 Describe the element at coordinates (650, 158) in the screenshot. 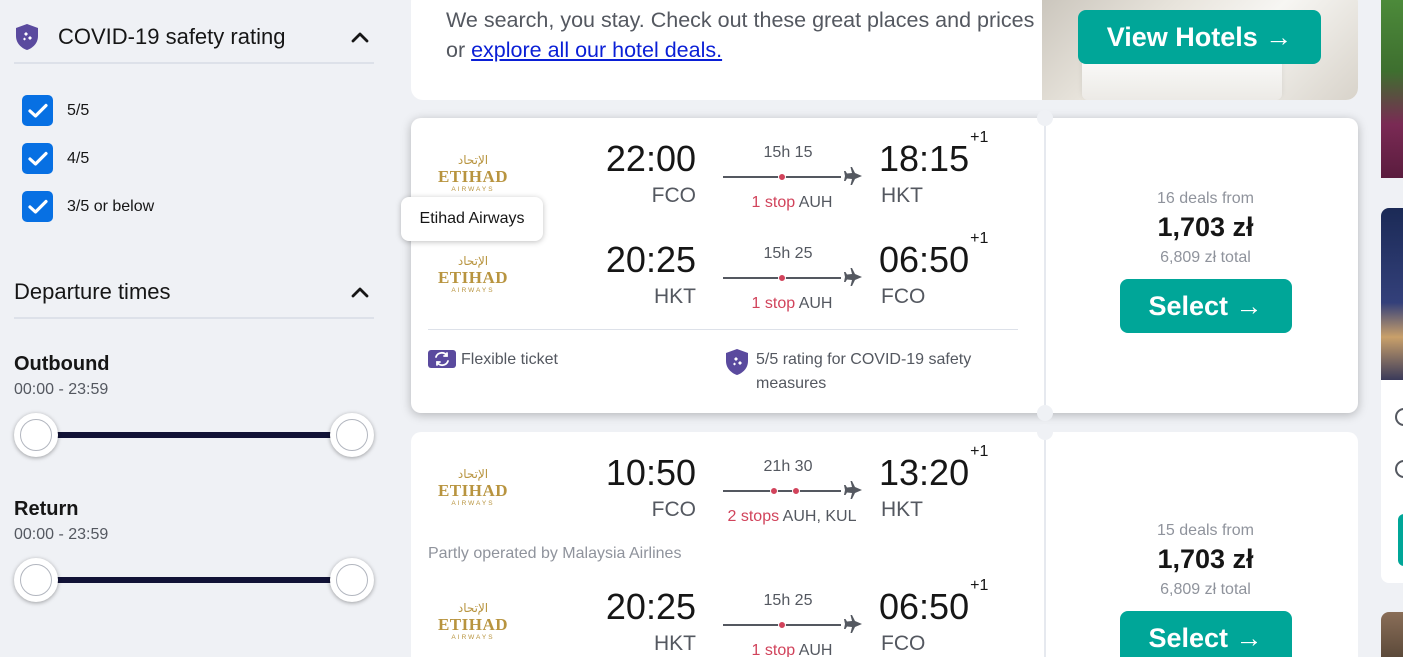

I see `departure-time: 22:00` at that location.